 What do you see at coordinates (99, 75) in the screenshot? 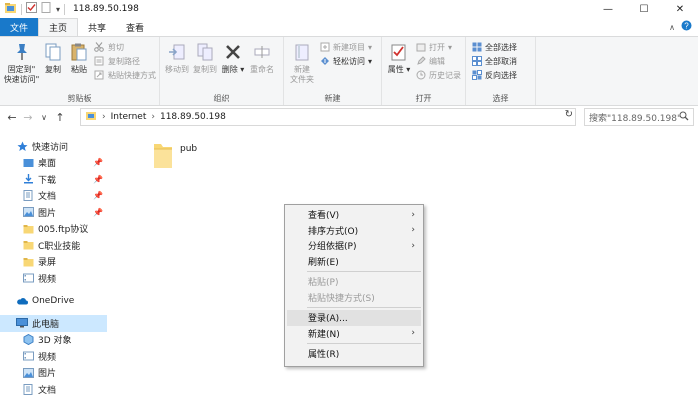
I see `paste-shortcut-icon` at bounding box center [99, 75].